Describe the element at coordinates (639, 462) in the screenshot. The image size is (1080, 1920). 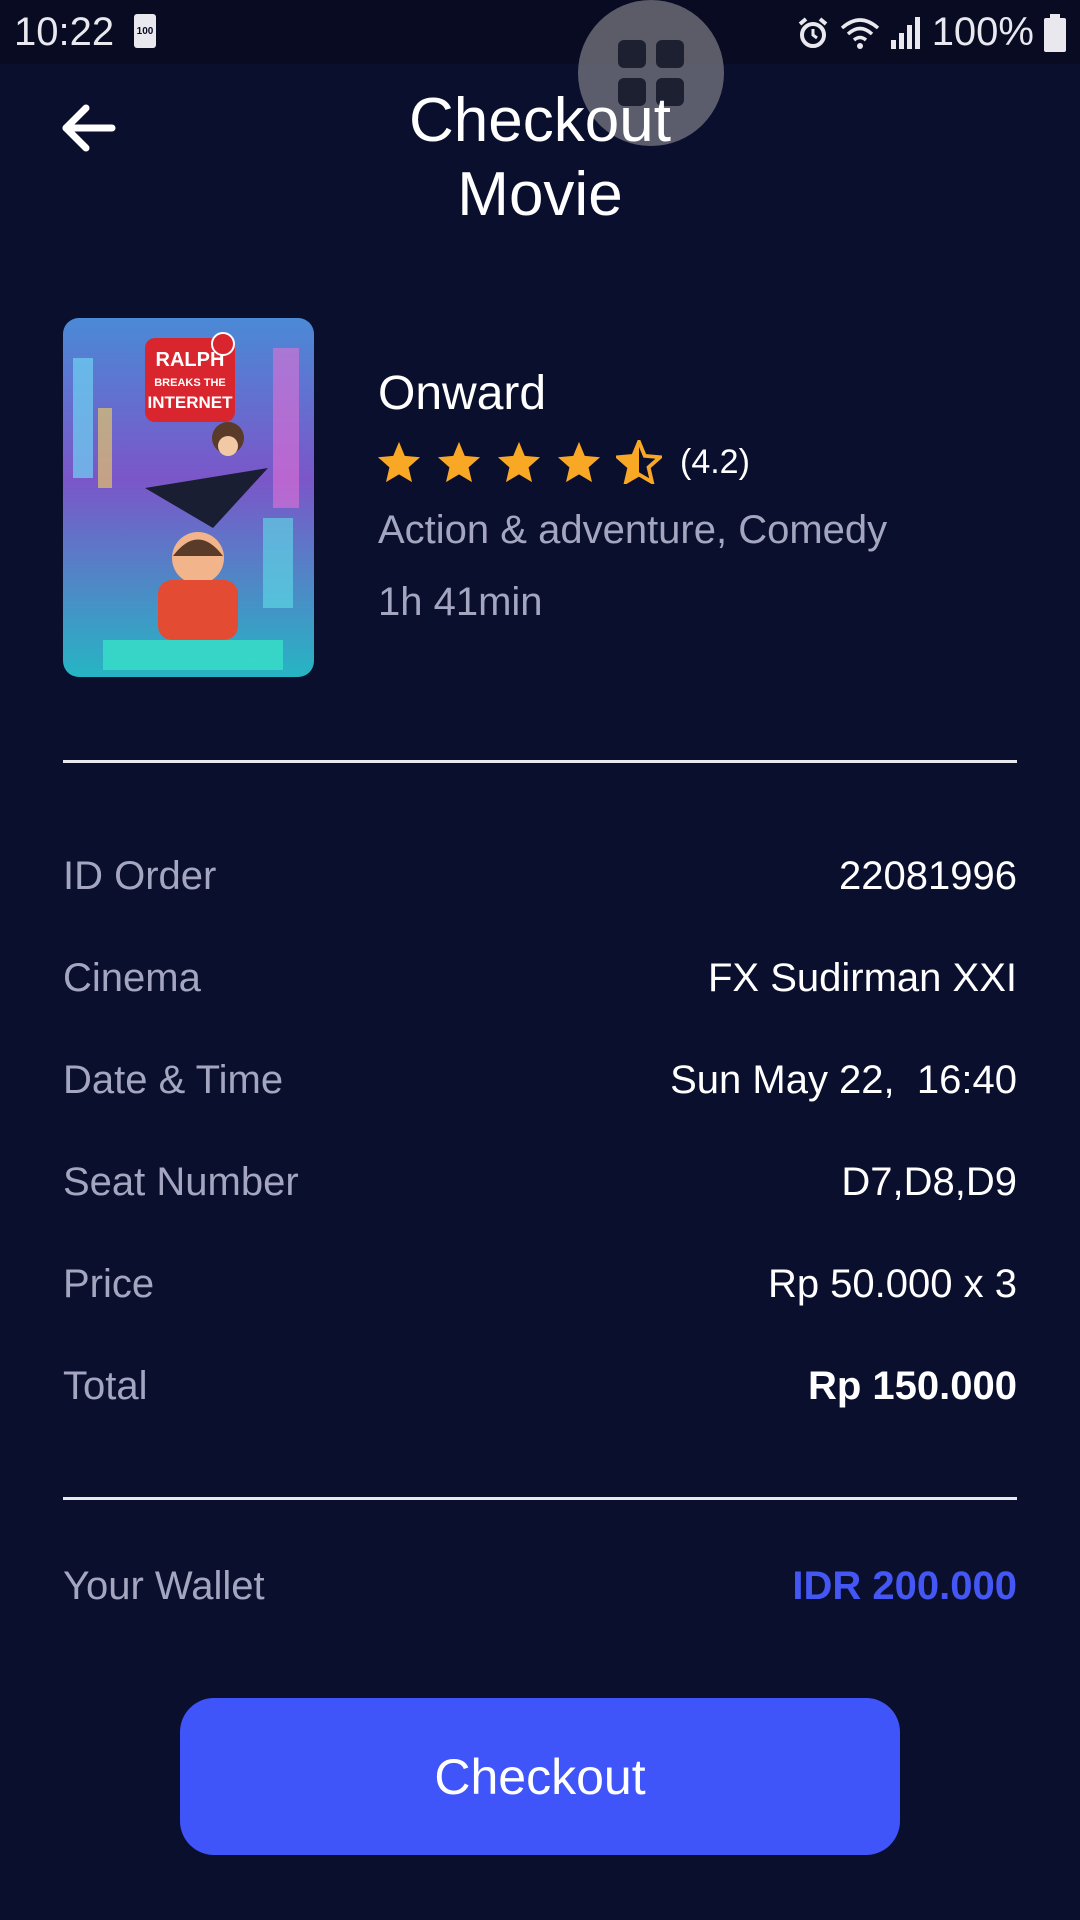
I see `star-half-icon` at that location.